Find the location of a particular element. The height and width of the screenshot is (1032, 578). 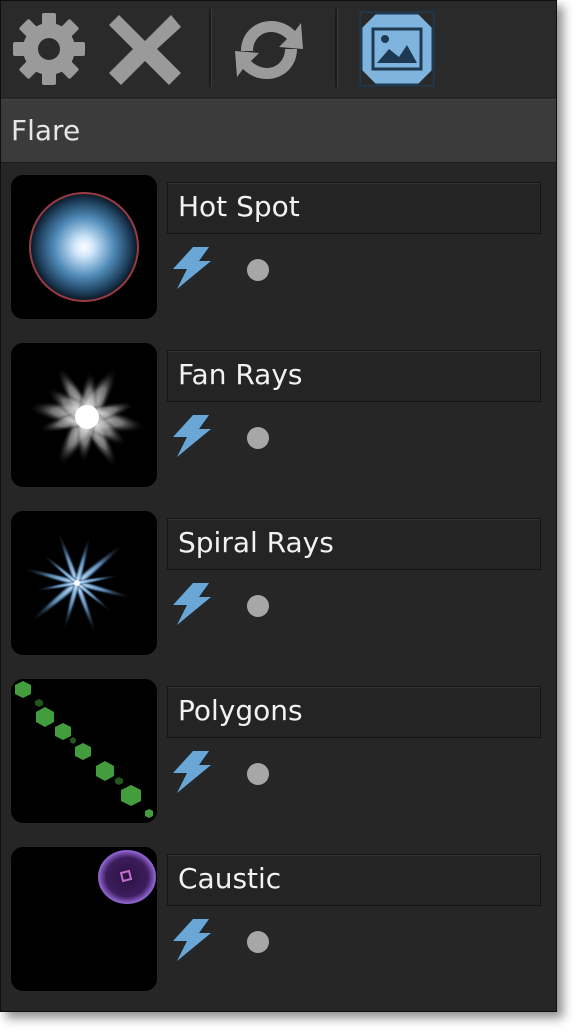

image-frame-icon is located at coordinates (397, 49).